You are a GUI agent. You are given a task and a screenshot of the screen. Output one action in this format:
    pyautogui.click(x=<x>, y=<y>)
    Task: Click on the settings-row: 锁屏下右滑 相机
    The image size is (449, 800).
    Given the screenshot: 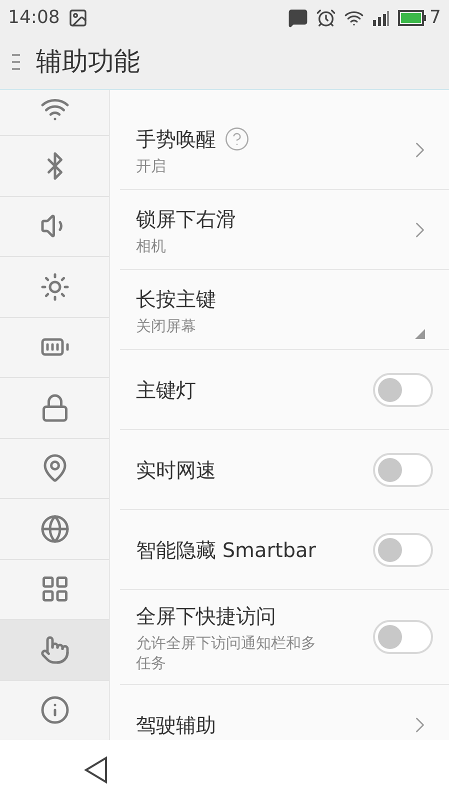 What is the action you would take?
    pyautogui.click(x=284, y=230)
    